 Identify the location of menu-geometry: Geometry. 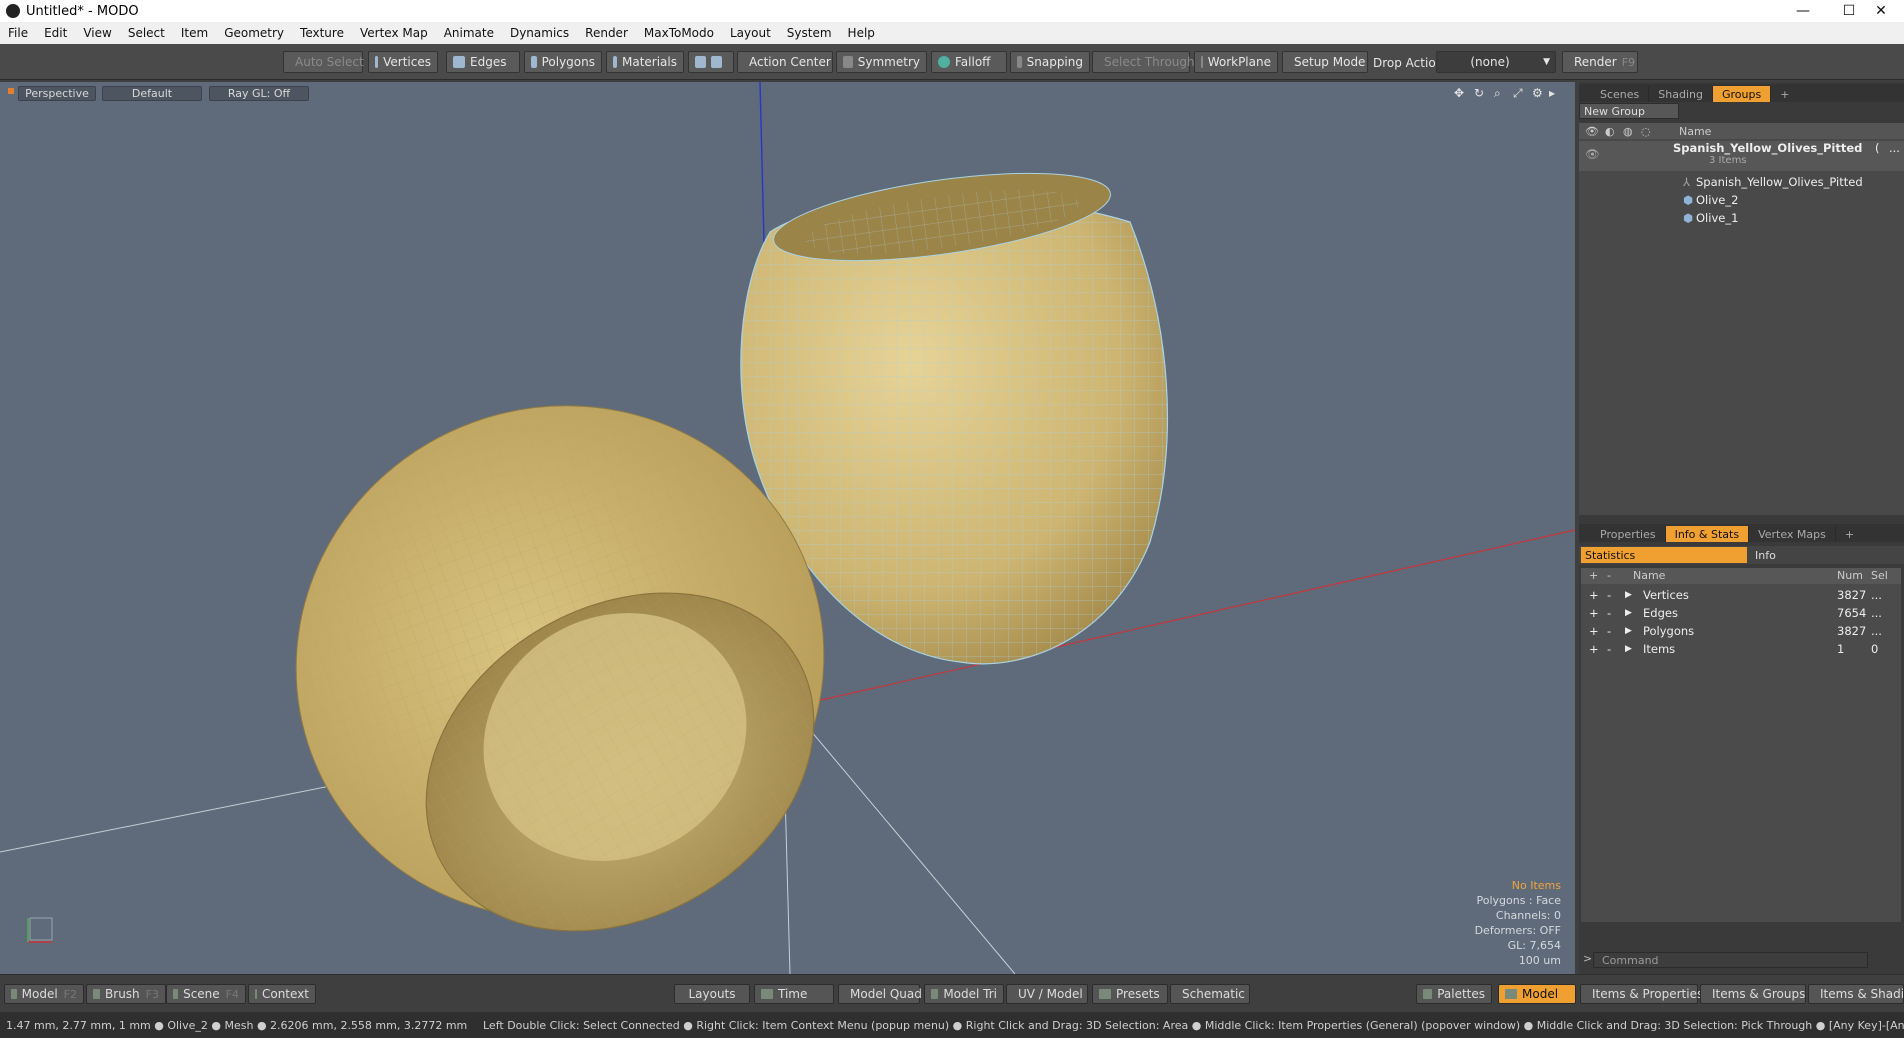
(254, 33).